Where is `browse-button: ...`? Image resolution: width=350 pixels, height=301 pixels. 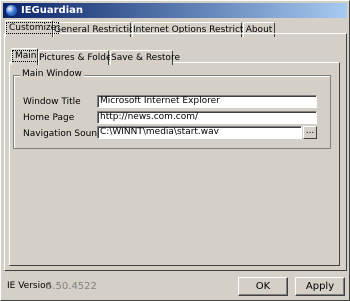
browse-button: ... is located at coordinates (310, 132).